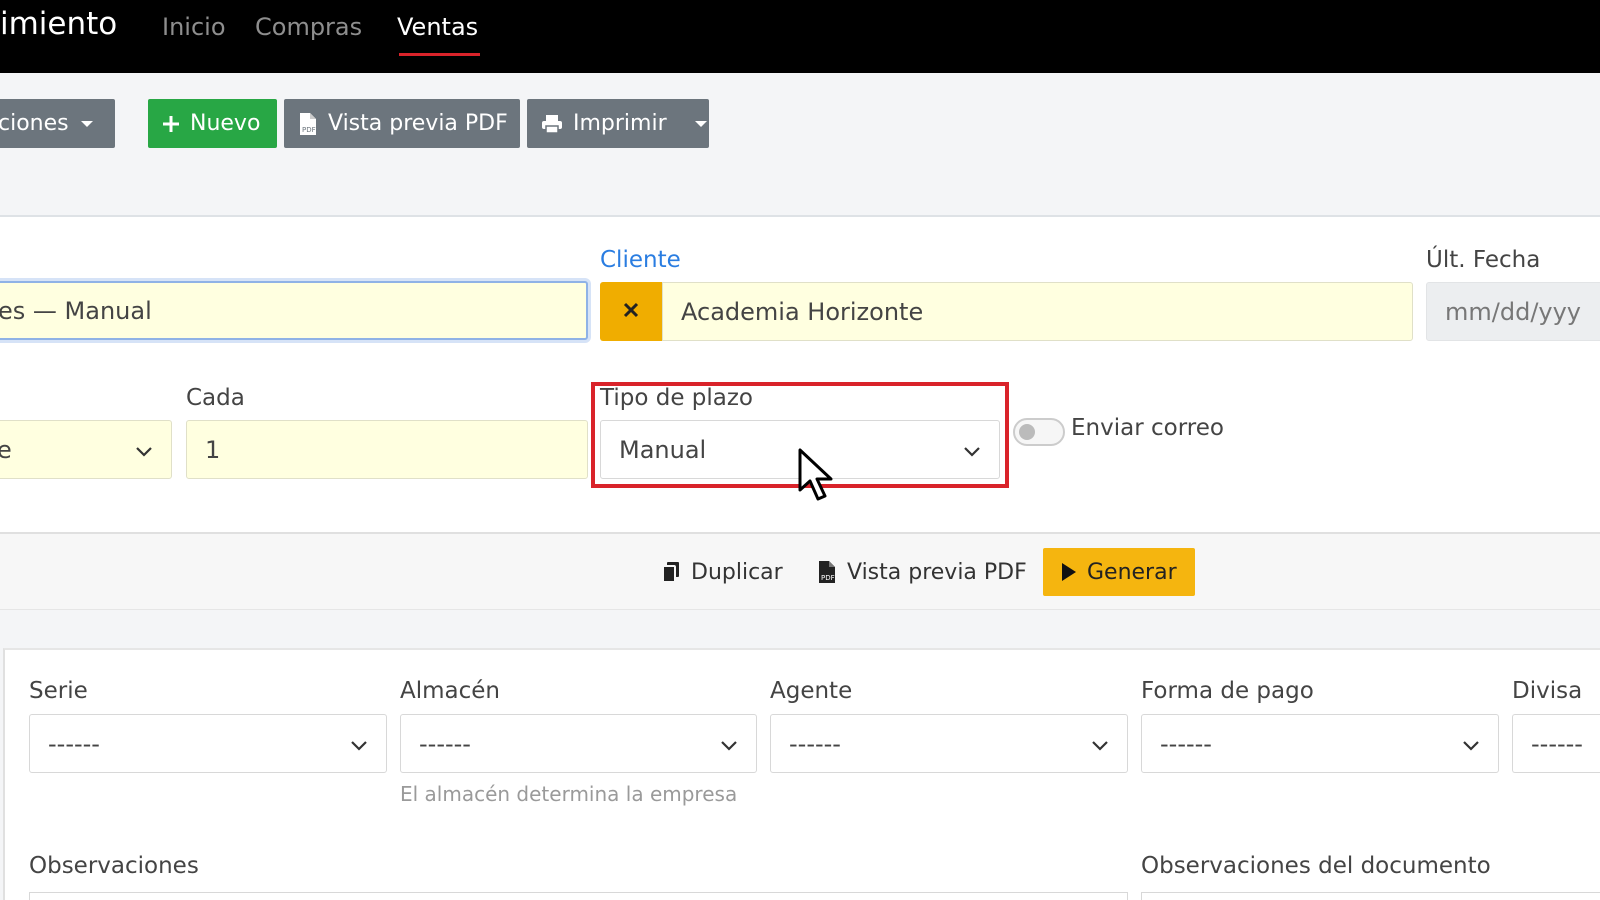  I want to click on action-bar, so click(800, 571).